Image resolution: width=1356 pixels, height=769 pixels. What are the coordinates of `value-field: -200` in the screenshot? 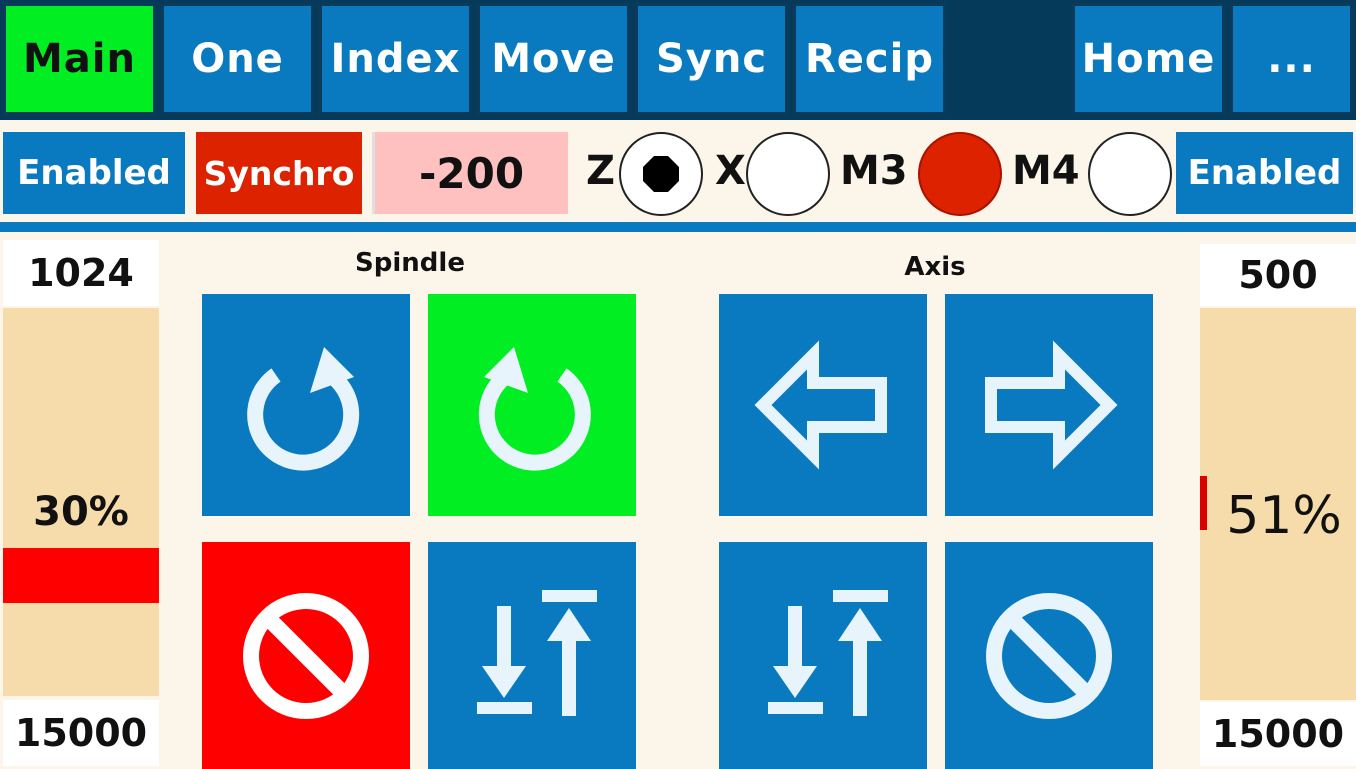 It's located at (470, 173).